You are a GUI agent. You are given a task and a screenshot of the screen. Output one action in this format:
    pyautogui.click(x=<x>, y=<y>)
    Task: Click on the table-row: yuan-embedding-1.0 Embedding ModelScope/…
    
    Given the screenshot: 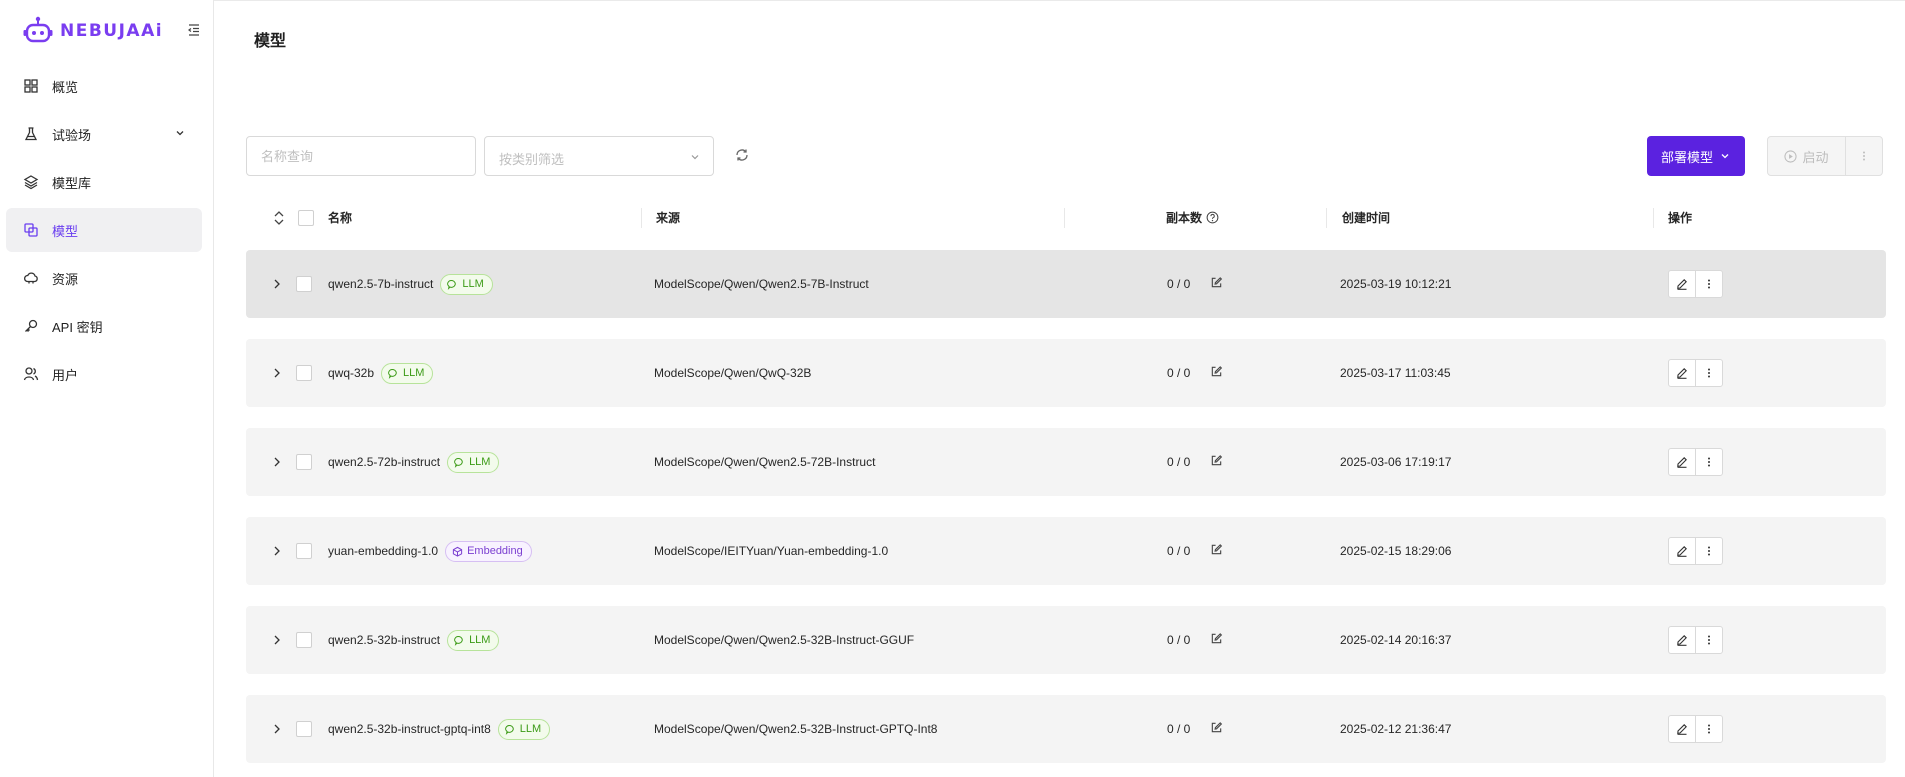 What is the action you would take?
    pyautogui.click(x=1066, y=551)
    